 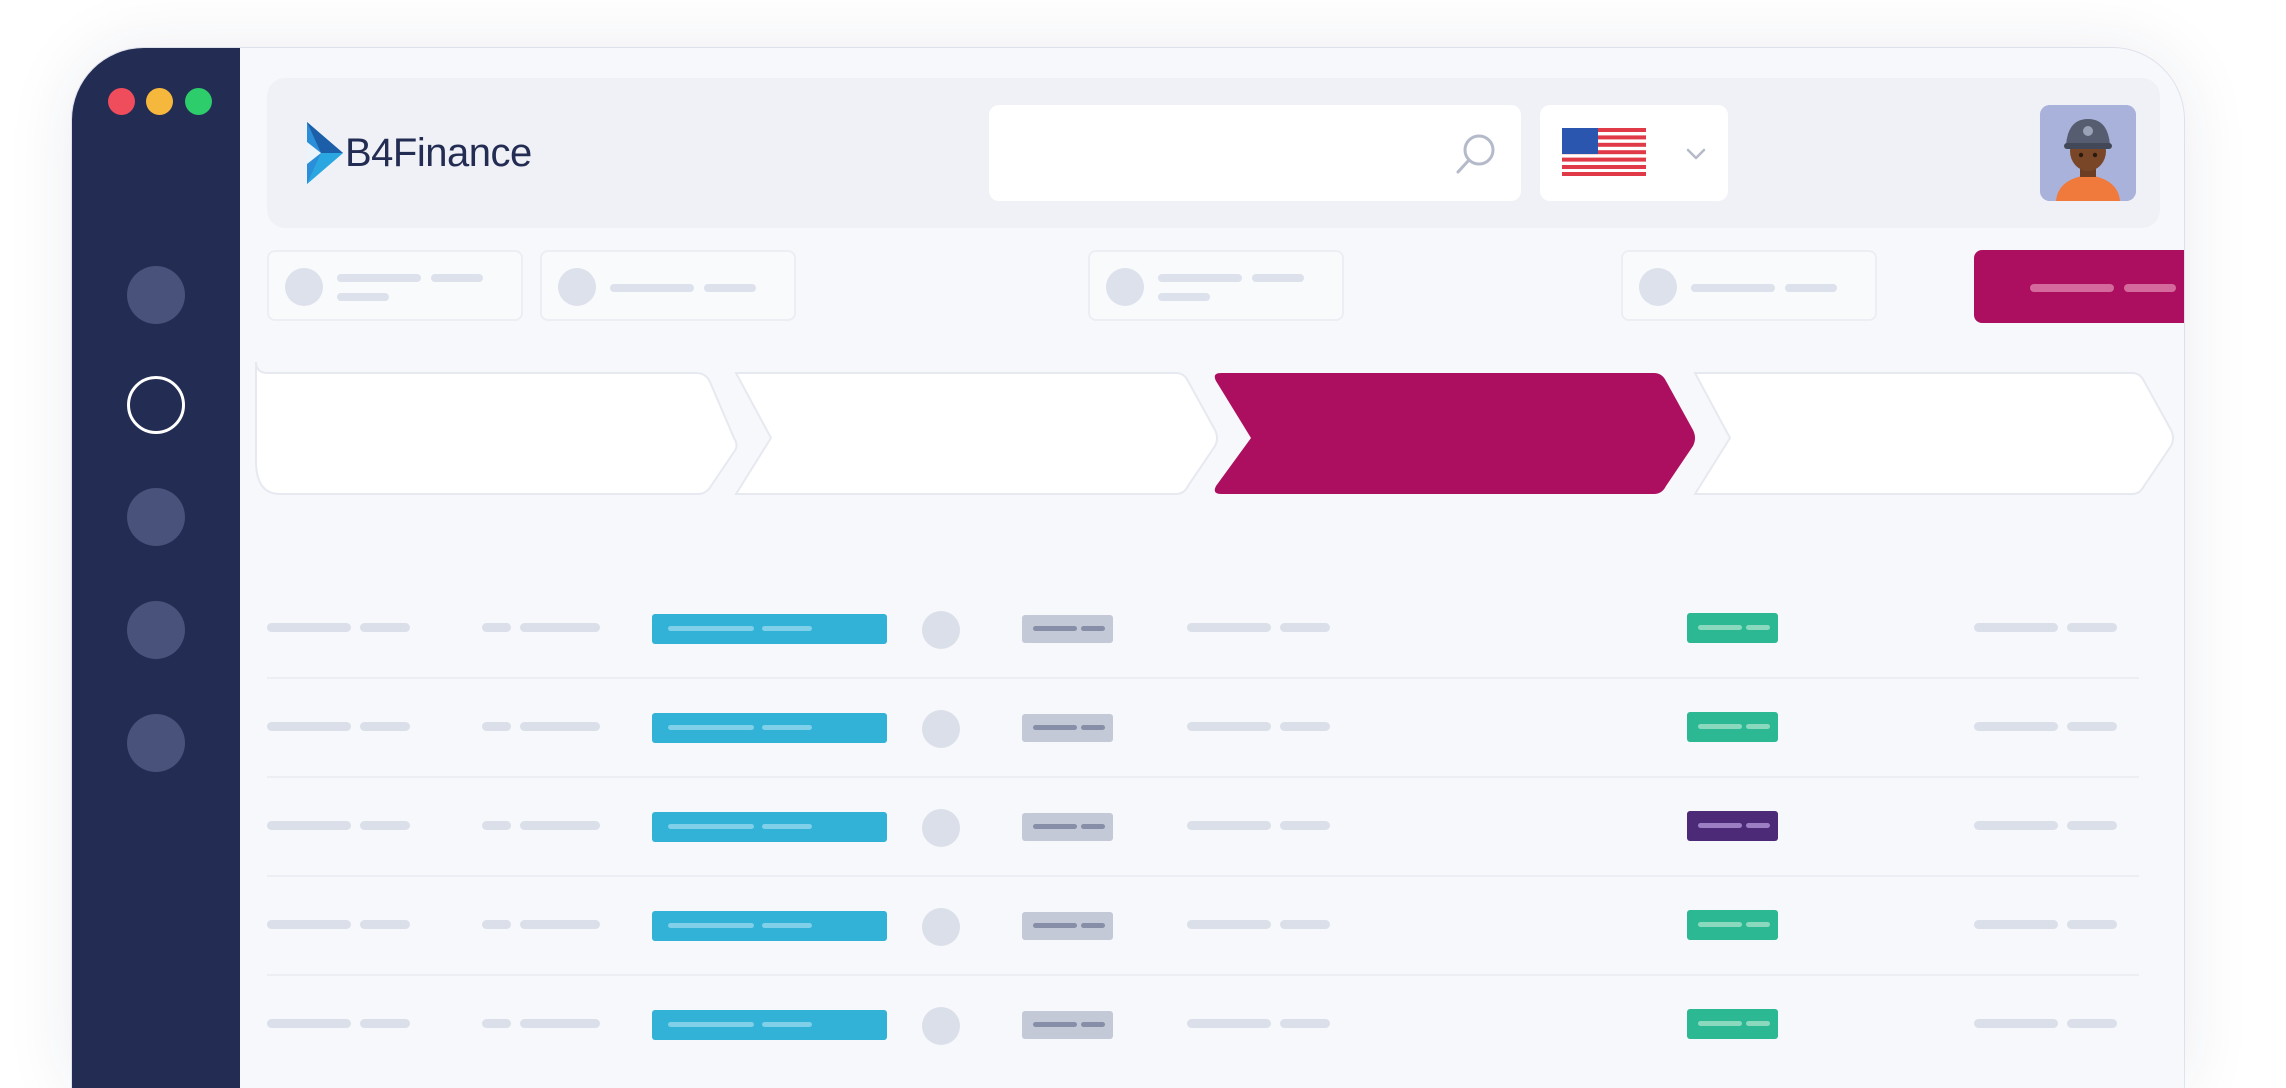 I want to click on sidebar, so click(x=156, y=568).